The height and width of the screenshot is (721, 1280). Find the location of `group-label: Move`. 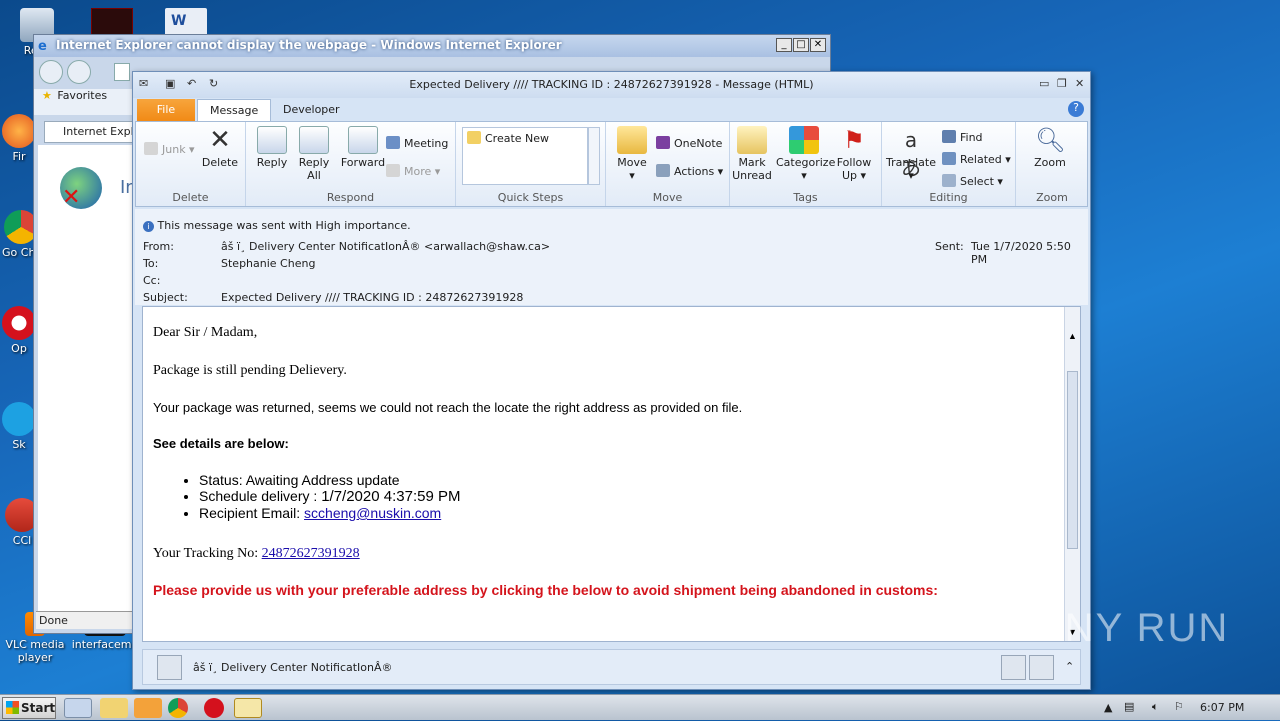

group-label: Move is located at coordinates (667, 197).